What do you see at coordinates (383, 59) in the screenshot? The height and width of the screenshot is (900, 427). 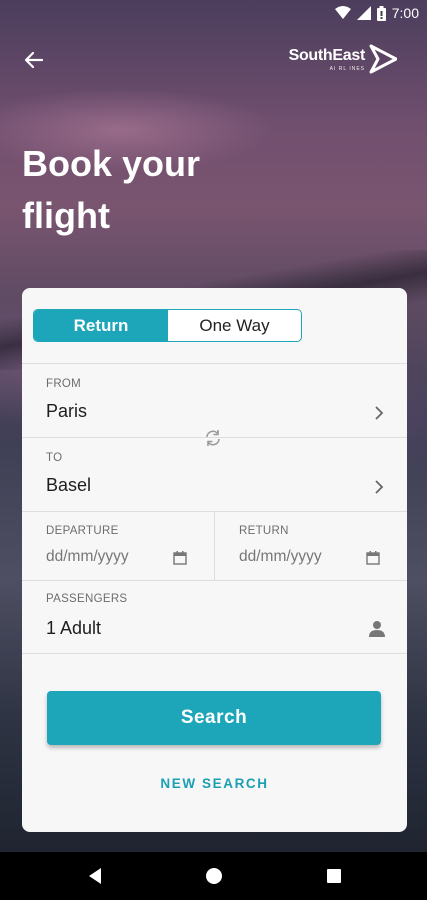 I see `paper-plane-icon` at bounding box center [383, 59].